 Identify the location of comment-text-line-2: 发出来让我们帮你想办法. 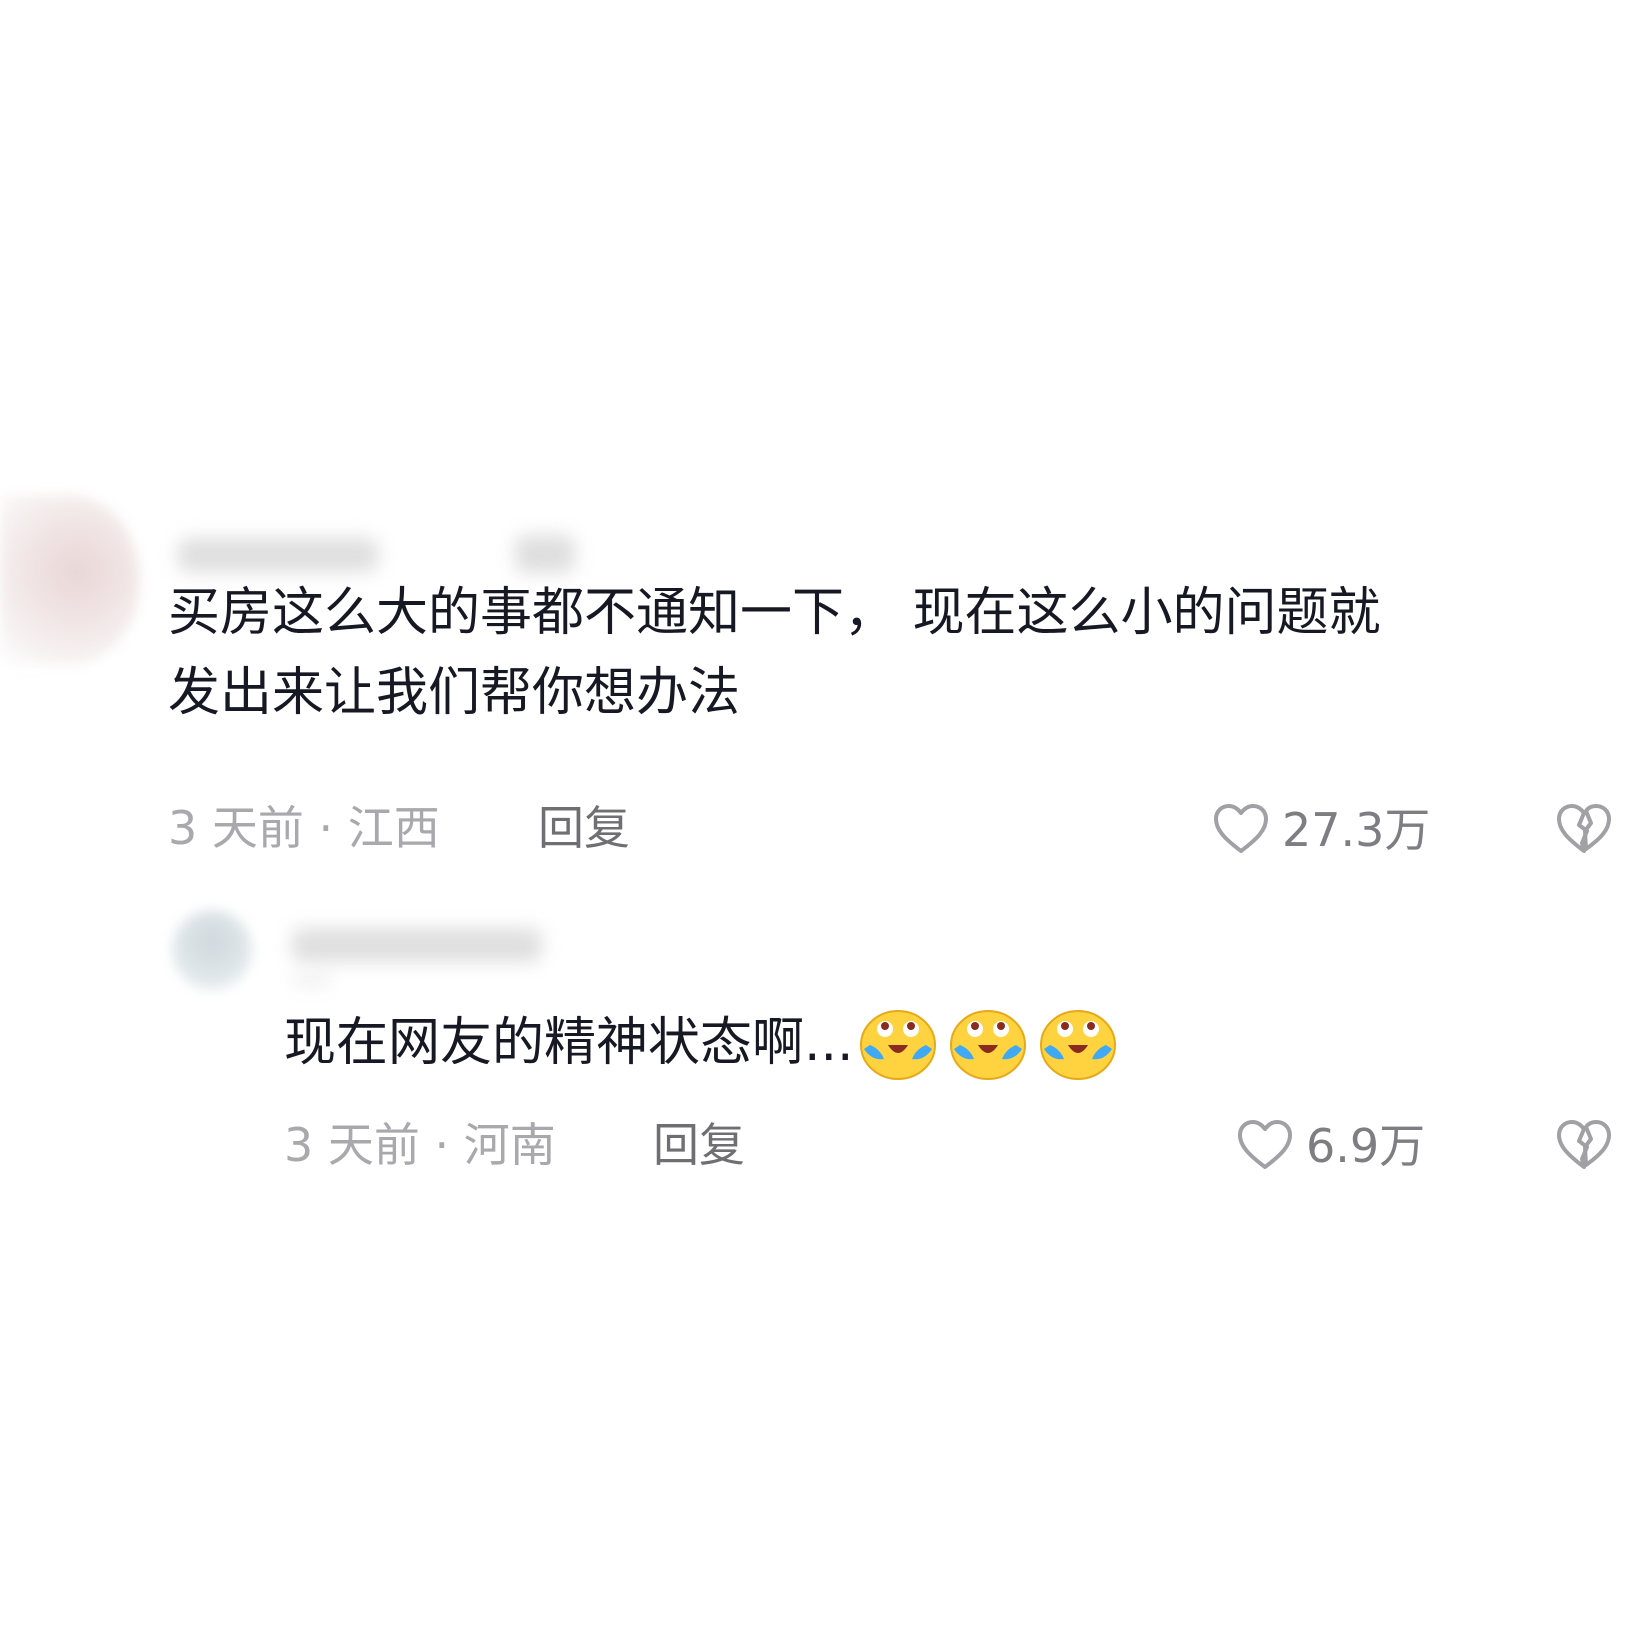
(454, 693).